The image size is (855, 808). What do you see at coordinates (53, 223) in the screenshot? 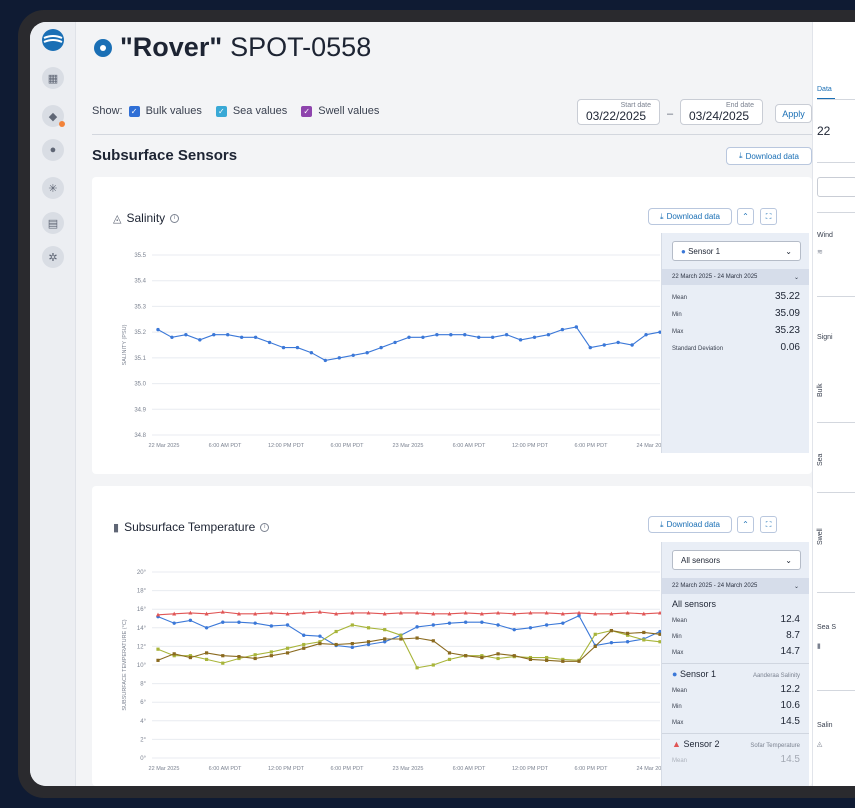
I see `cart-icon: ▤` at bounding box center [53, 223].